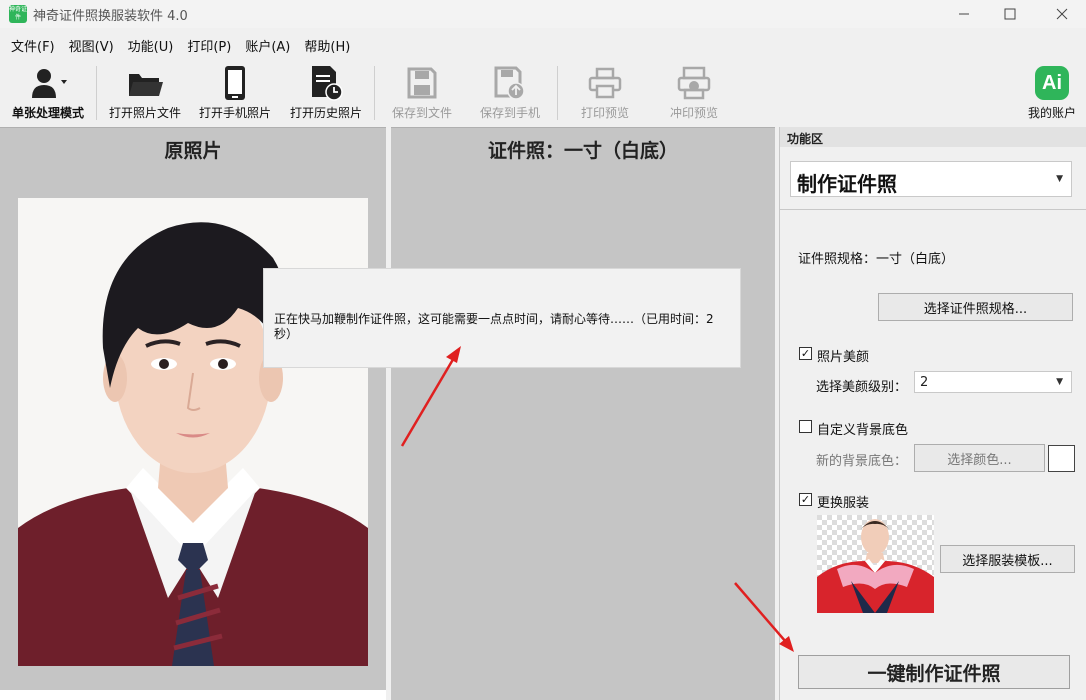  Describe the element at coordinates (605, 83) in the screenshot. I see `printer-icon` at that location.